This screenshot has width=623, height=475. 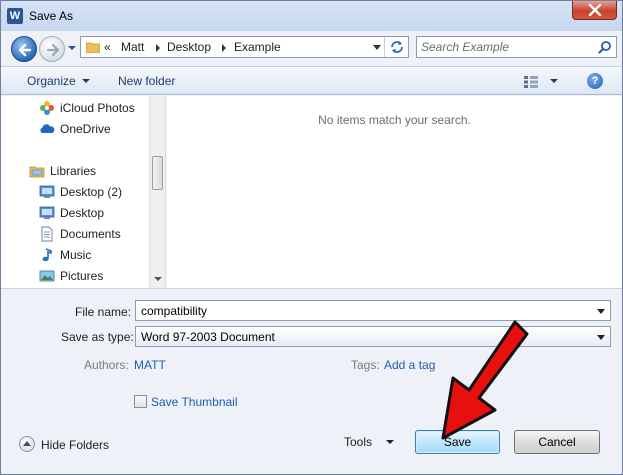 What do you see at coordinates (91, 192) in the screenshot?
I see `nav-item-label: Desktop (2)` at bounding box center [91, 192].